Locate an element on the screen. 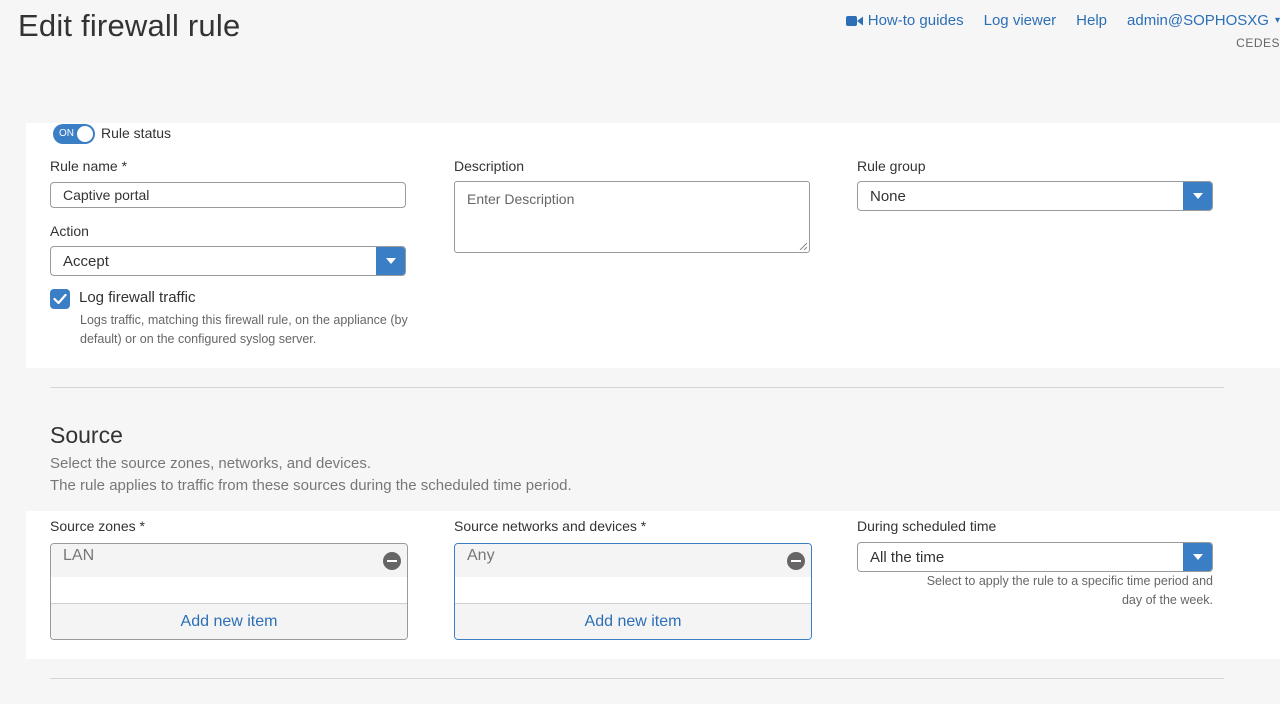  source-networks-list: Any Add new item is located at coordinates (633, 591).